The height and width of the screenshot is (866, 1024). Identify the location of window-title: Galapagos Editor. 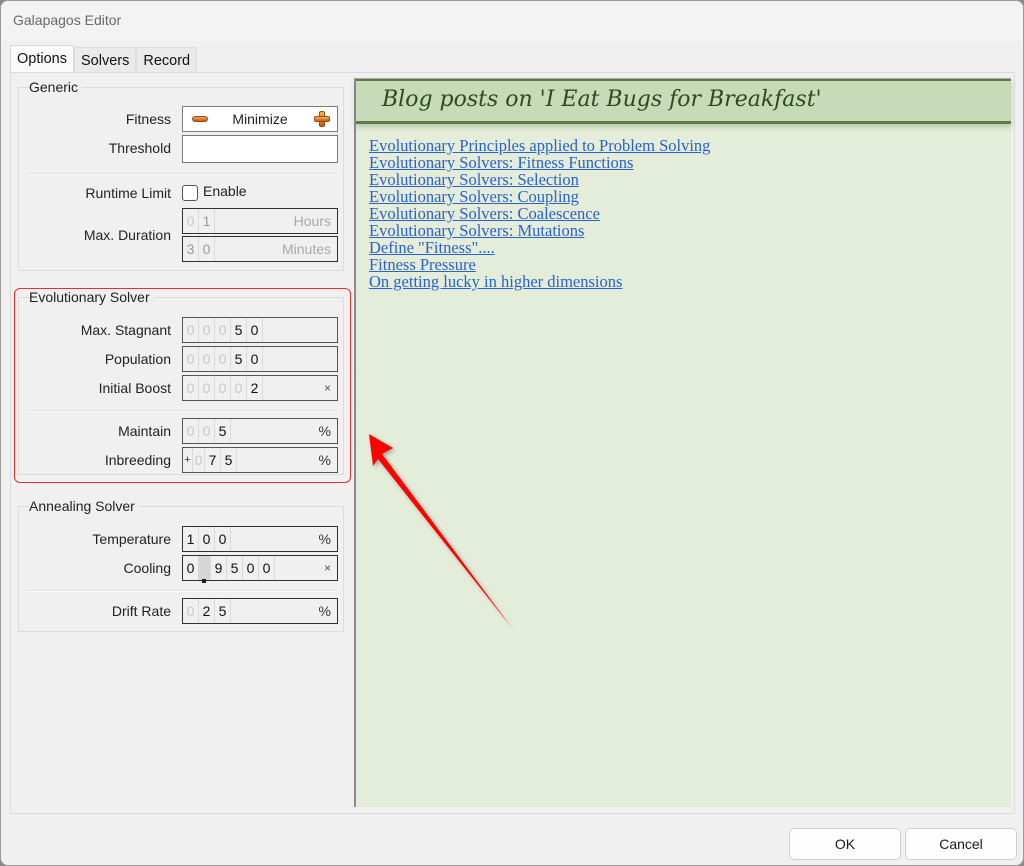
(67, 20).